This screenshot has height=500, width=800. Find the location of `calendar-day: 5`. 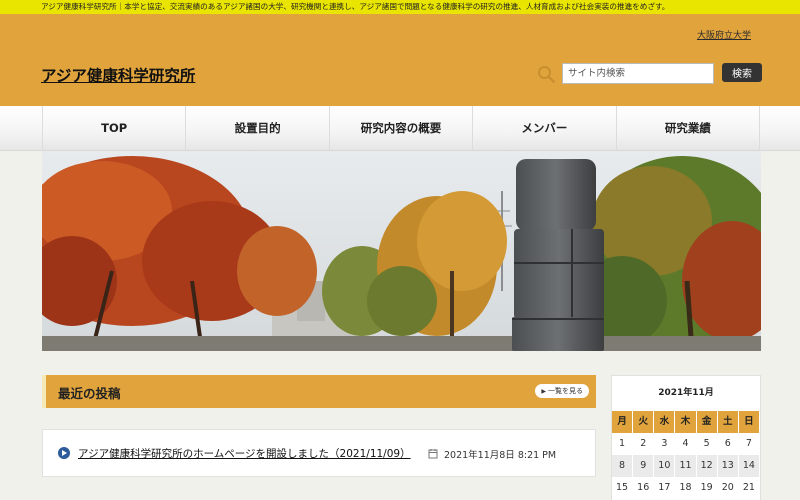

calendar-day: 5 is located at coordinates (707, 444).